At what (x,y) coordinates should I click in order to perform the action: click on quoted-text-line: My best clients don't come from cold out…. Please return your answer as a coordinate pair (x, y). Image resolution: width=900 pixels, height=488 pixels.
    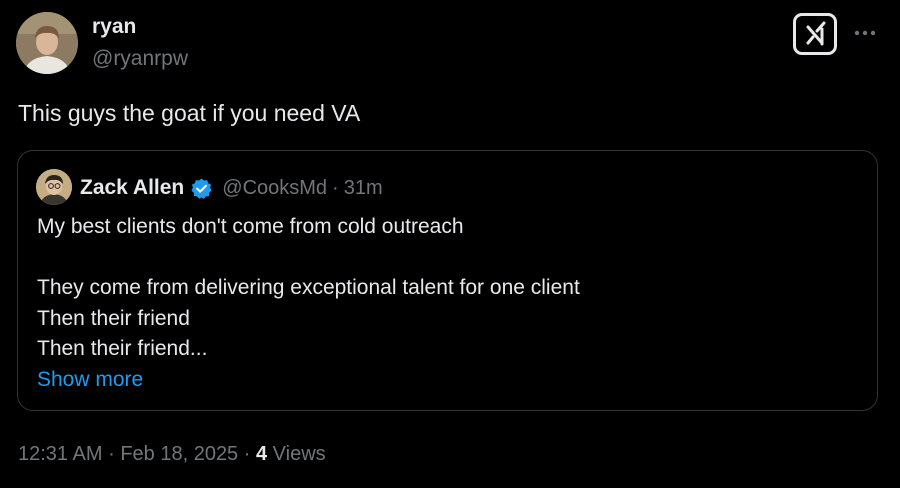
    Looking at the image, I should click on (250, 226).